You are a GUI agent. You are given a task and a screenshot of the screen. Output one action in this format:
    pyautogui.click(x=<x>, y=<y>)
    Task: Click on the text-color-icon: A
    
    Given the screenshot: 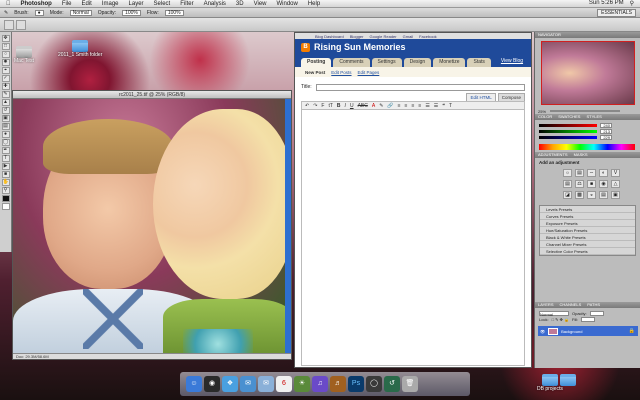 What is the action you would take?
    pyautogui.click(x=373, y=106)
    